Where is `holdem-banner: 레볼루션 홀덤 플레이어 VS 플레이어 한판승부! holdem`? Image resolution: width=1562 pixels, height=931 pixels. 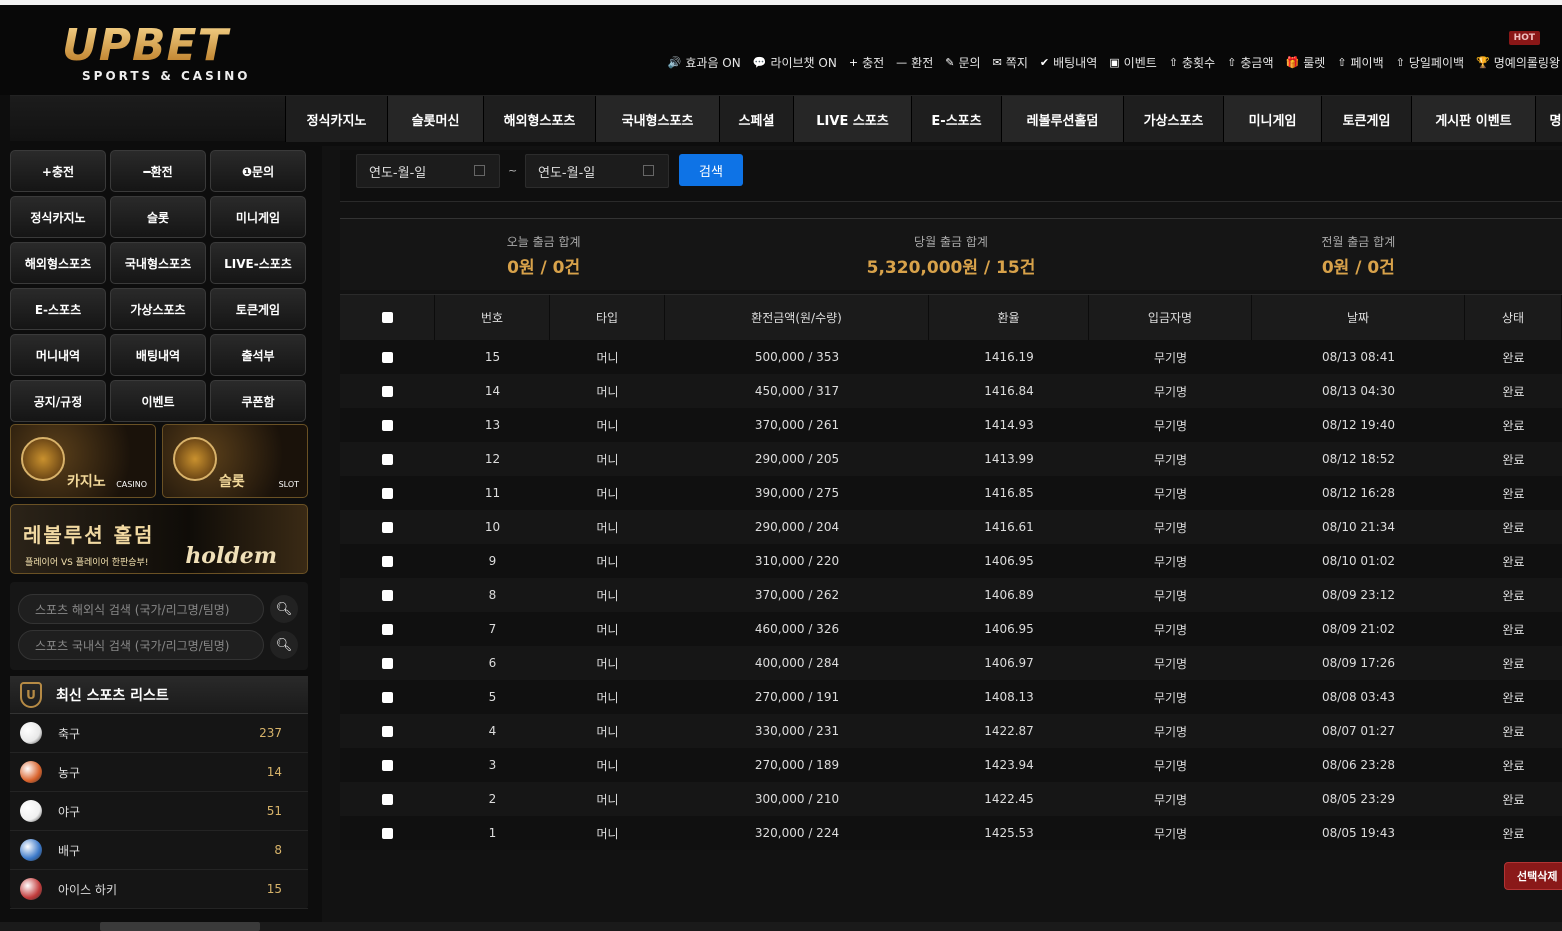
holdem-banner: 레볼루션 홀덤 플레이어 VS 플레이어 한판승부! holdem is located at coordinates (159, 539).